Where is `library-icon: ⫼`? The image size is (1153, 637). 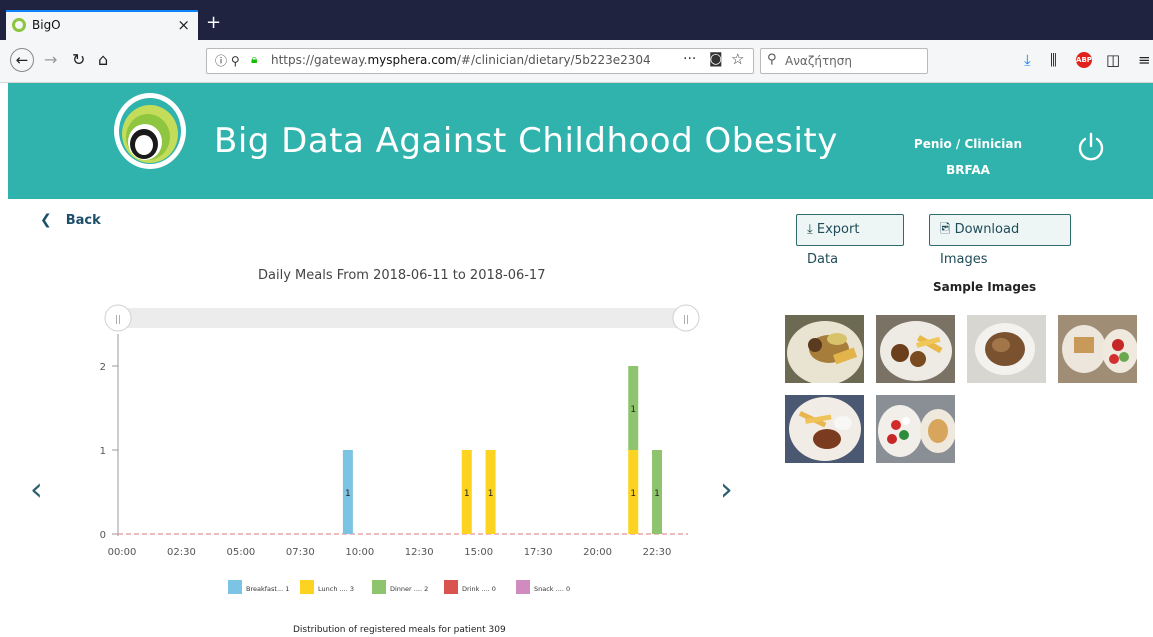
library-icon: ⫼ is located at coordinates (1053, 60).